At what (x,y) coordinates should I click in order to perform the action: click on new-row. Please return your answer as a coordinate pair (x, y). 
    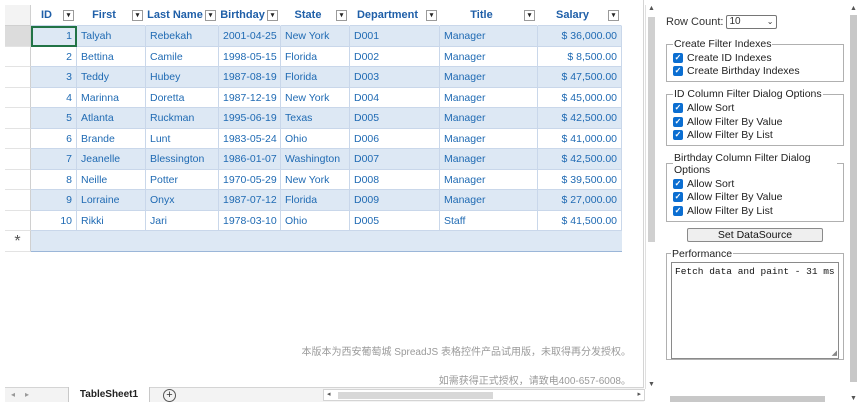
    Looking at the image, I should click on (326, 241).